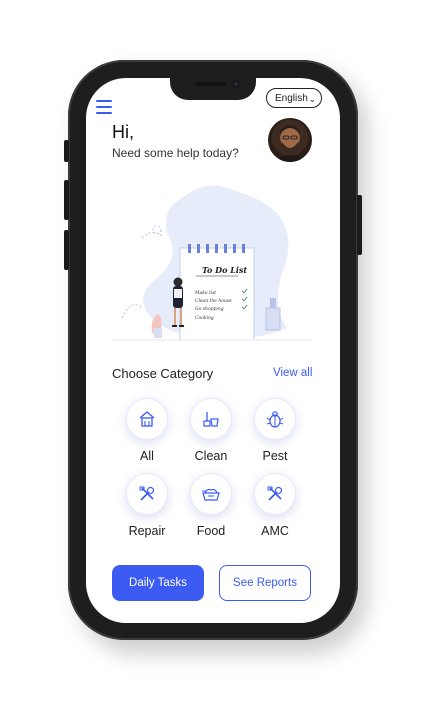 The image size is (425, 703). Describe the element at coordinates (123, 132) in the screenshot. I see `greeting: Hi,` at that location.